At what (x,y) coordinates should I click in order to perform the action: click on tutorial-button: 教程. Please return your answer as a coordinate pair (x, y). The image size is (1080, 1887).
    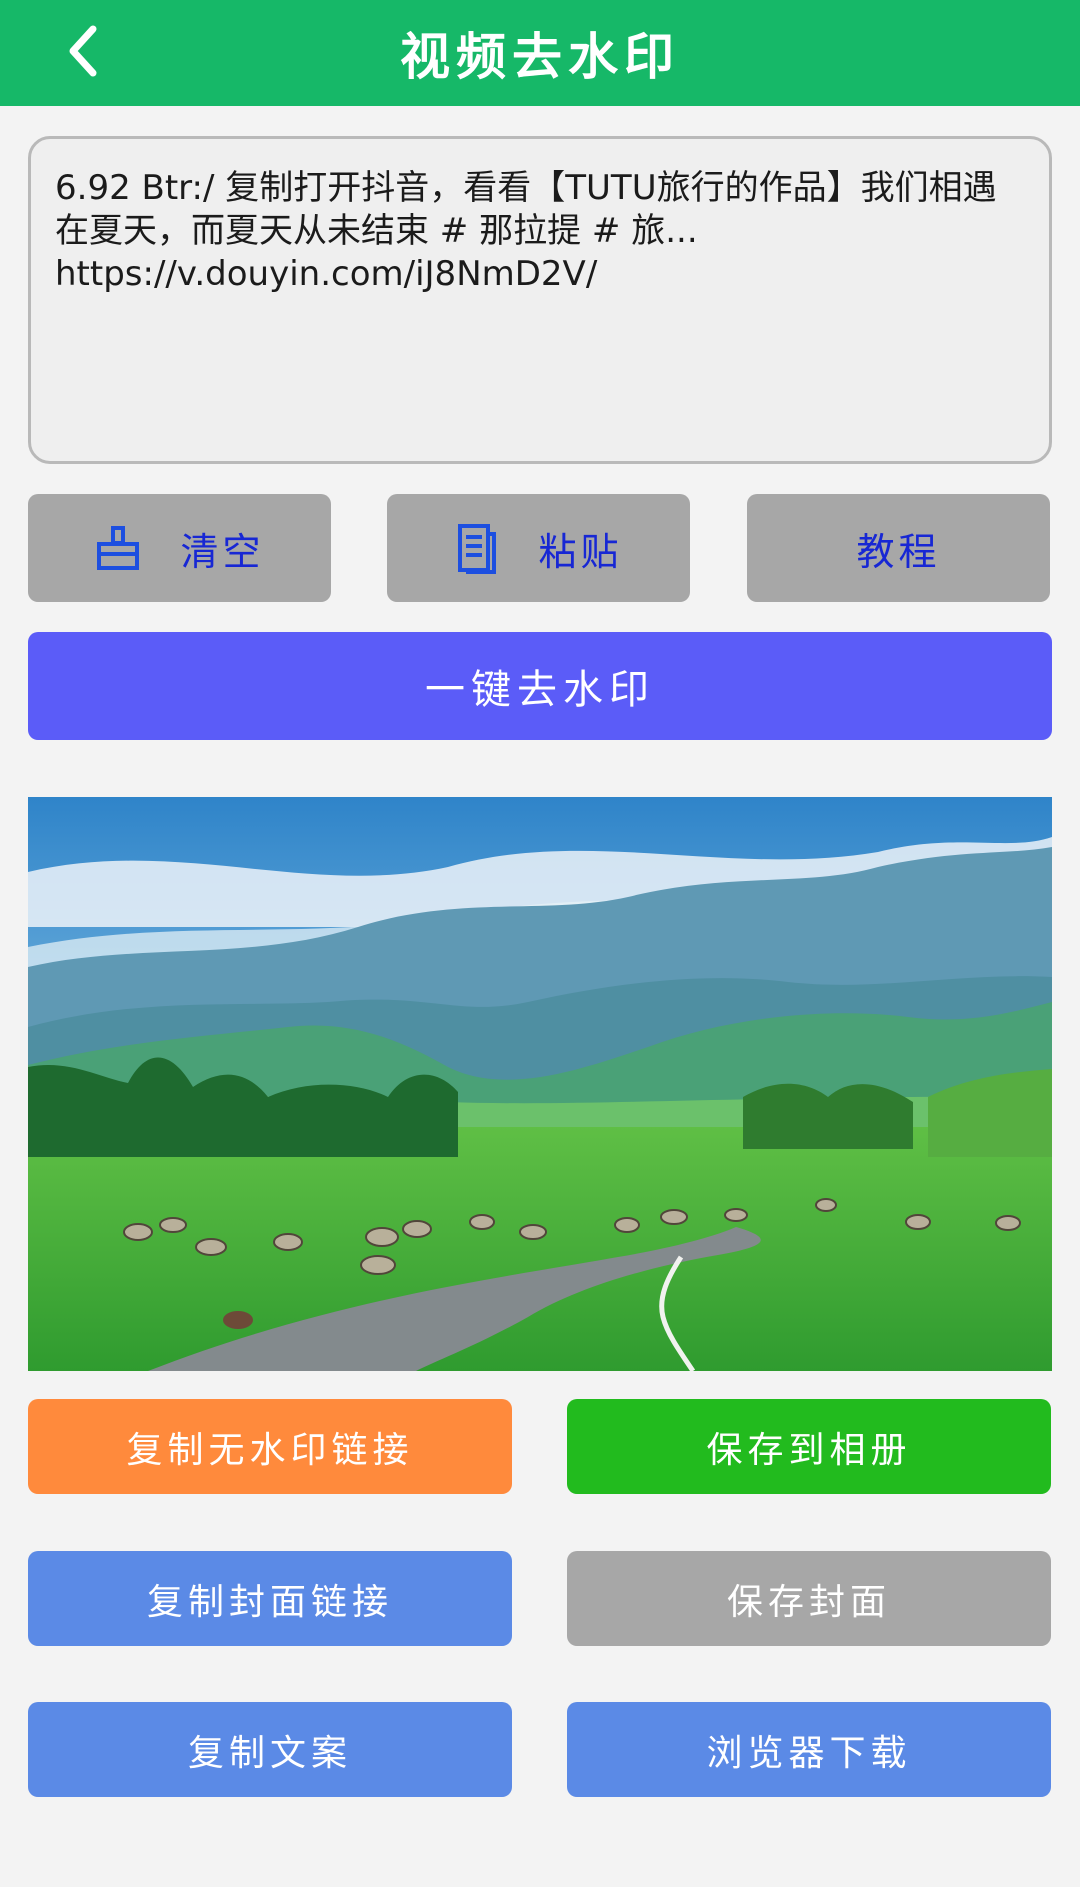
    Looking at the image, I should click on (898, 548).